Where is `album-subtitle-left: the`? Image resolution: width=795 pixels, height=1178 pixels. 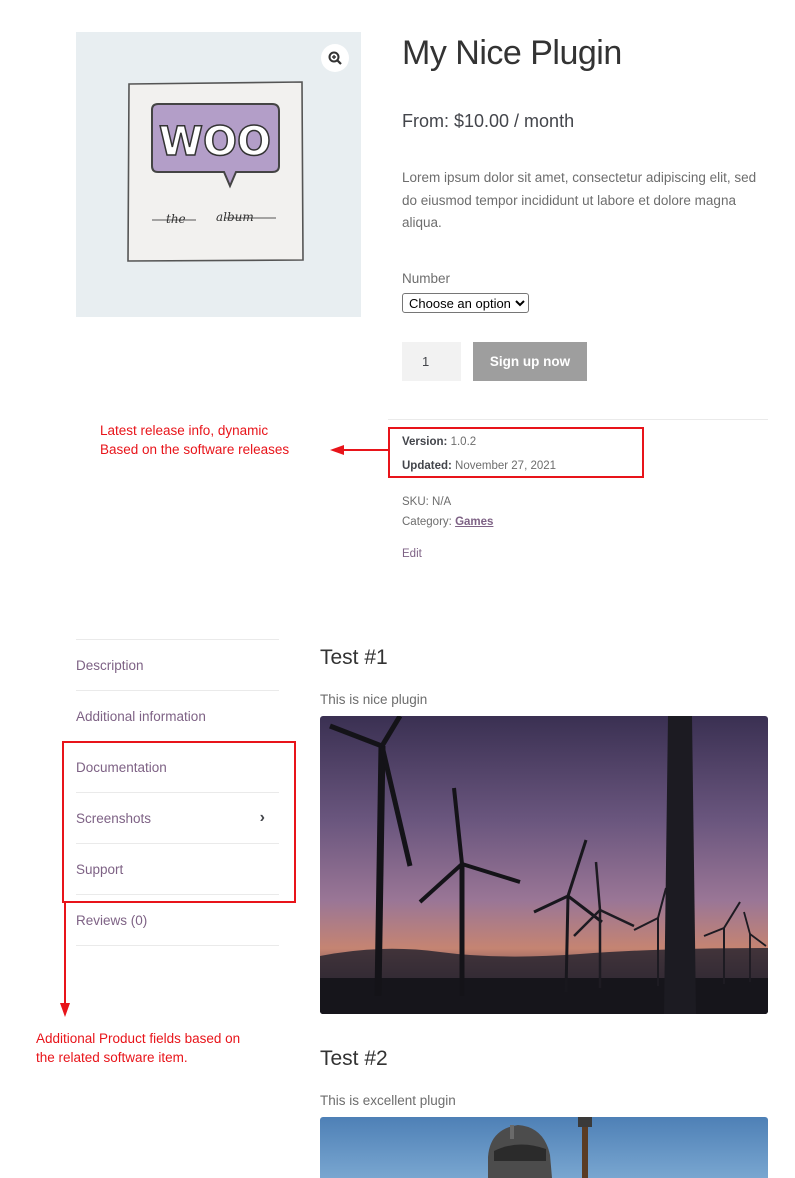
album-subtitle-left: the is located at coordinates (176, 219).